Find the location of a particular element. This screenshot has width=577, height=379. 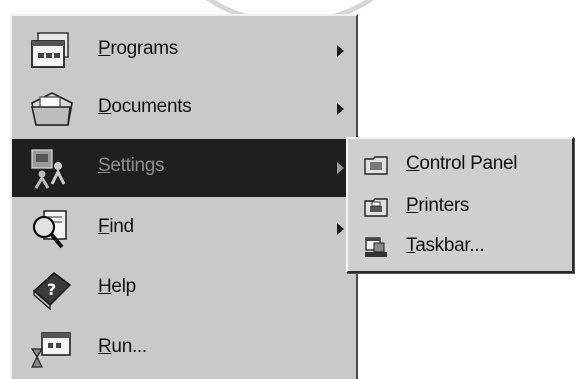

submenu-item-printers: Printers is located at coordinates (460, 206).